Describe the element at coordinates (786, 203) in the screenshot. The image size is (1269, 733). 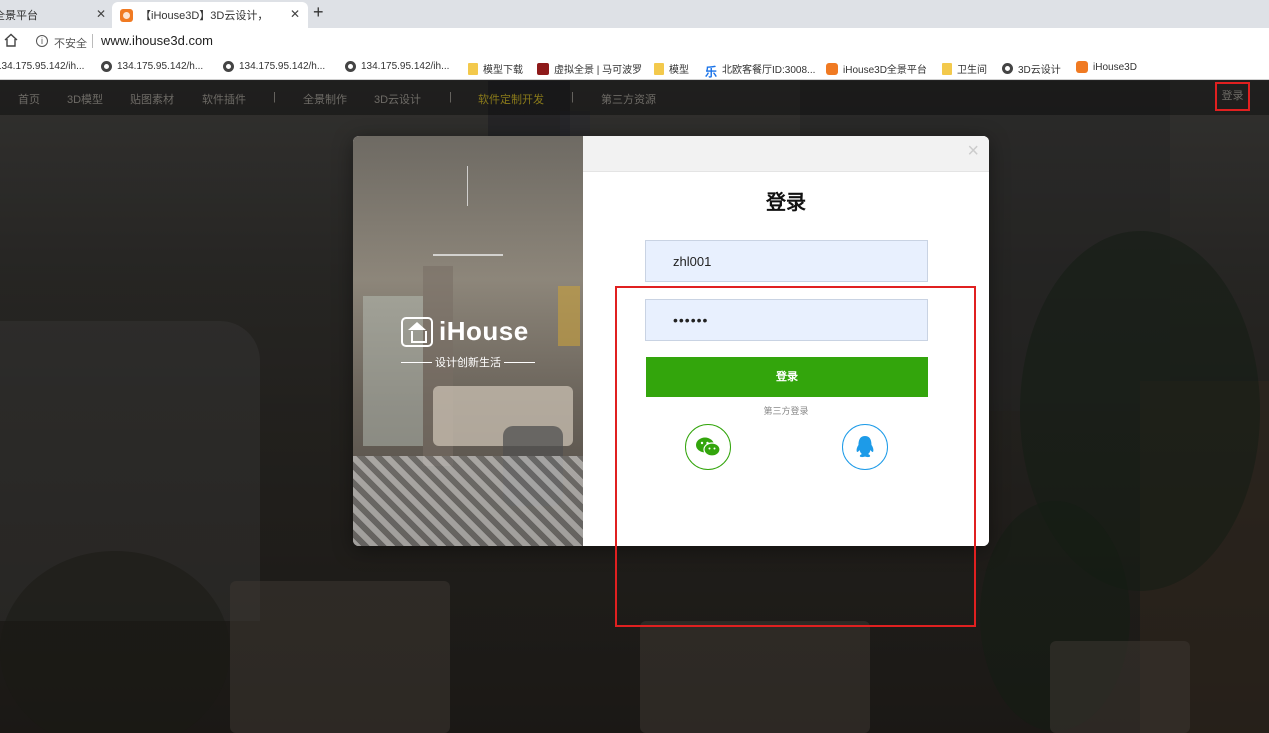
I see `login-title: 登录` at that location.